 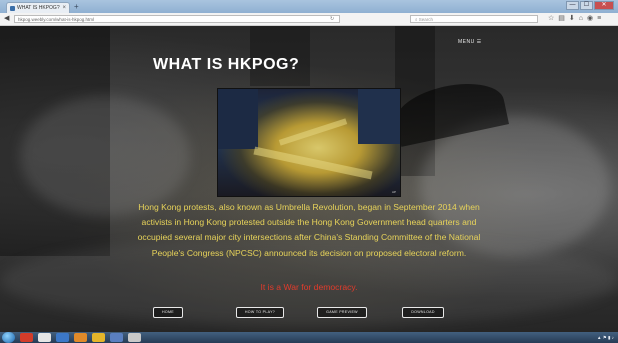 What do you see at coordinates (342, 312) in the screenshot?
I see `nav-game-preview-button: GAME PREVIEW` at bounding box center [342, 312].